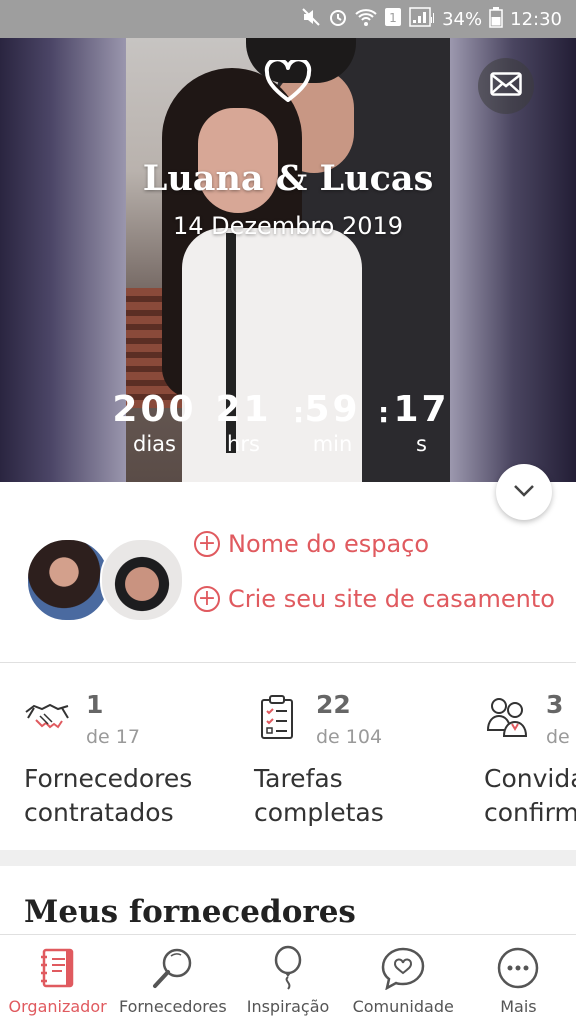 The height and width of the screenshot is (1025, 576). What do you see at coordinates (288, 1006) in the screenshot?
I see `nav-label-inspiration: Inspiração` at bounding box center [288, 1006].